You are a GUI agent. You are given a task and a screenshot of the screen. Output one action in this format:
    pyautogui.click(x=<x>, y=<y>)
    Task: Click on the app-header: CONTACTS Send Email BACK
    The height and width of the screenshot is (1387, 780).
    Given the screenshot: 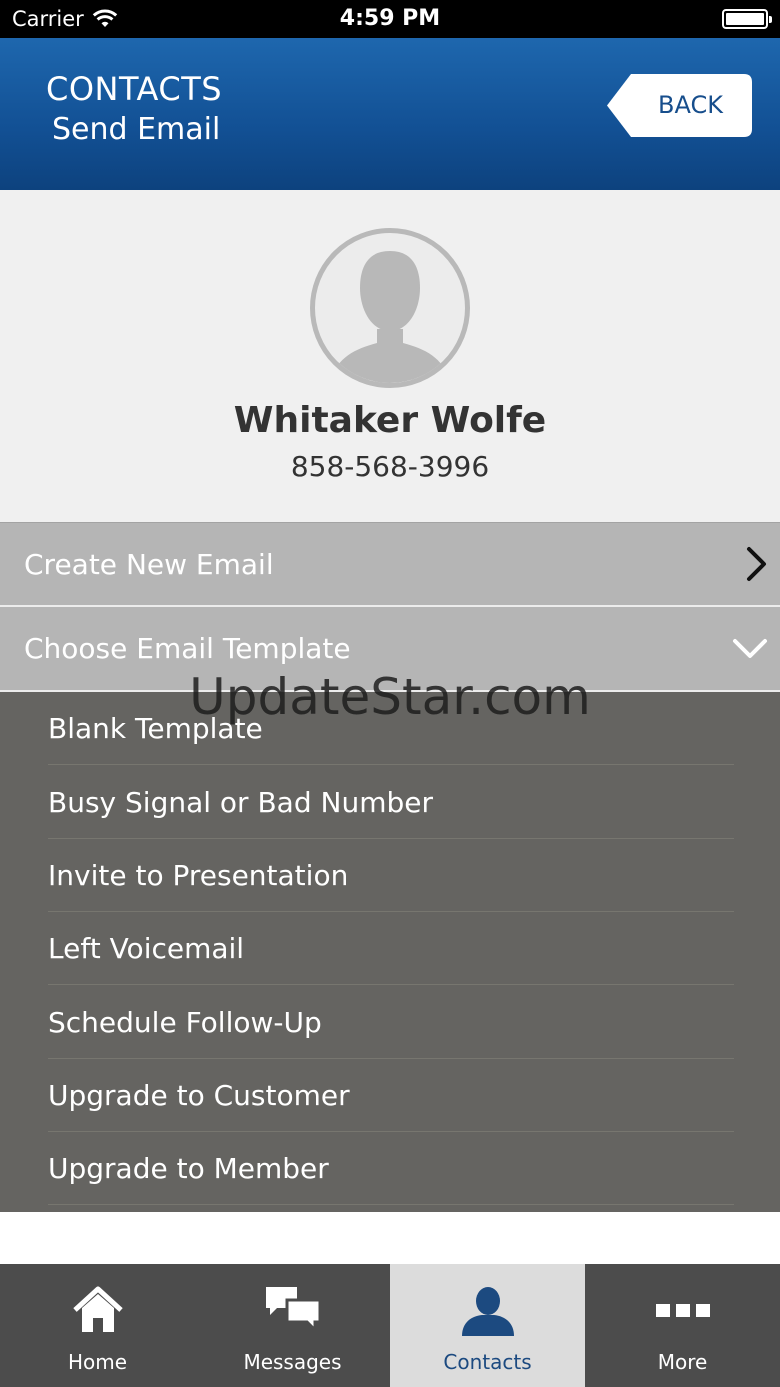 What is the action you would take?
    pyautogui.click(x=390, y=114)
    